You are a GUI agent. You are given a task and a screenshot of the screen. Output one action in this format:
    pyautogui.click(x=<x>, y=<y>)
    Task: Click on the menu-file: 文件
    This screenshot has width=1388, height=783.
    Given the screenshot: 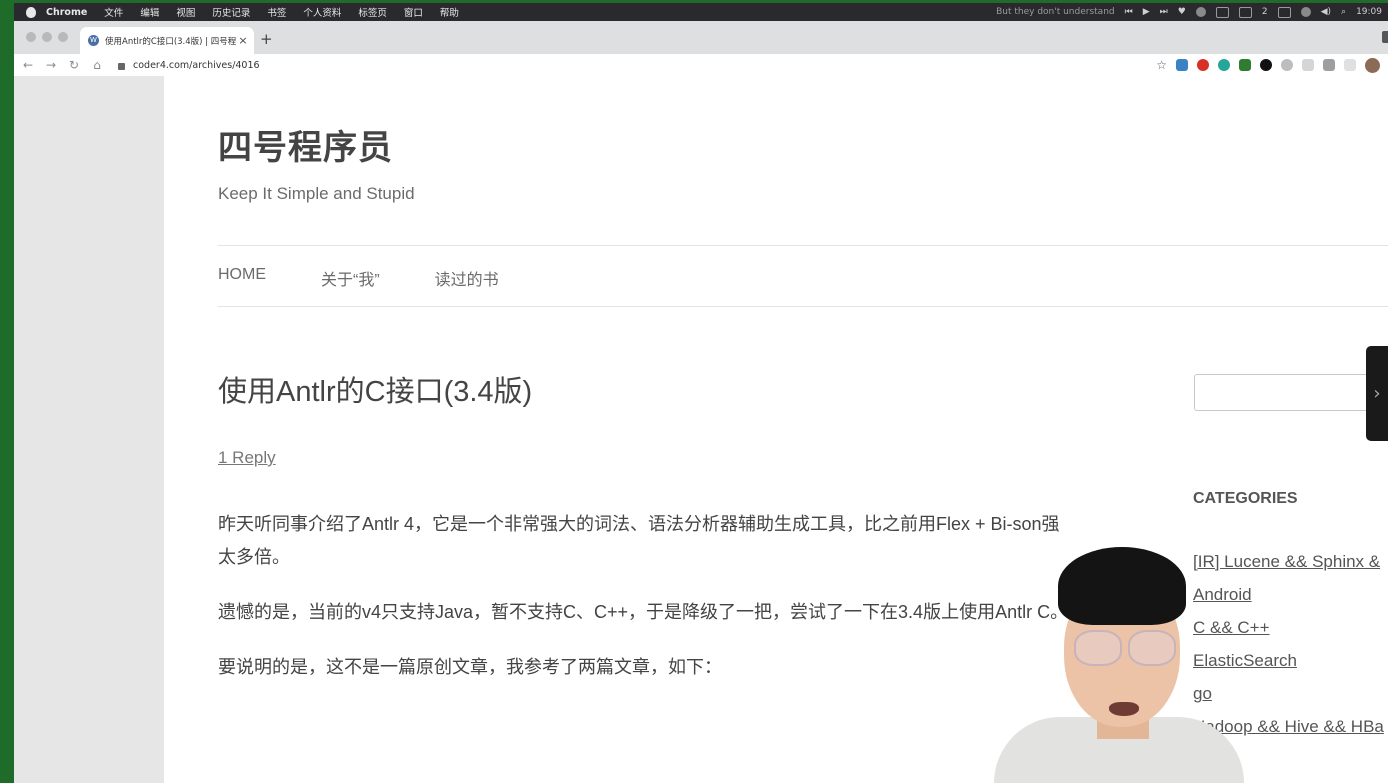 What is the action you would take?
    pyautogui.click(x=113, y=12)
    